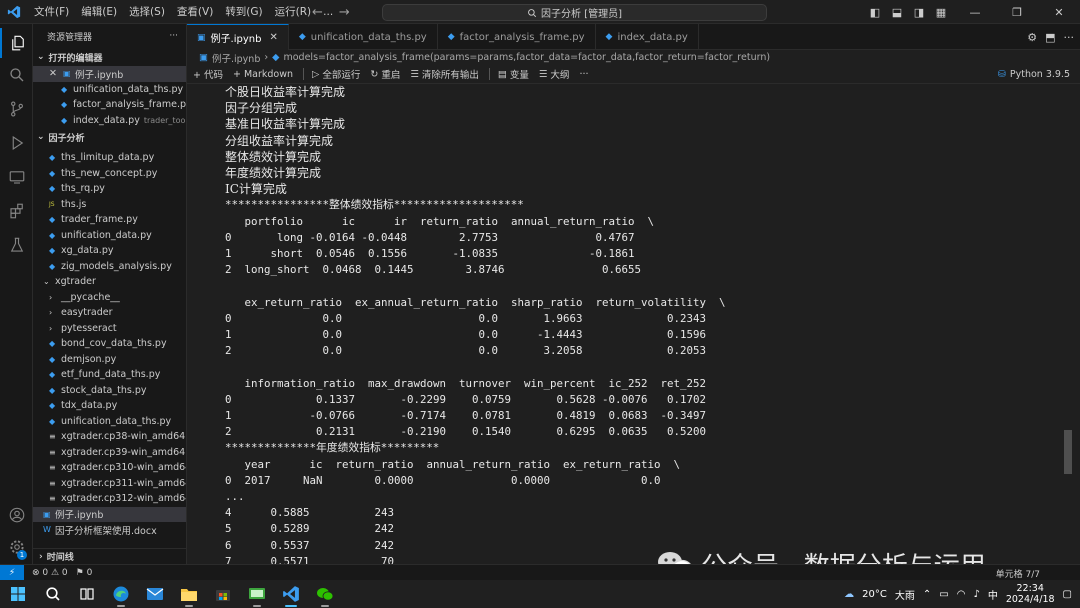 Image resolution: width=1080 pixels, height=608 pixels. Describe the element at coordinates (109, 205) in the screenshot. I see `file-item: JS ths.js` at that location.